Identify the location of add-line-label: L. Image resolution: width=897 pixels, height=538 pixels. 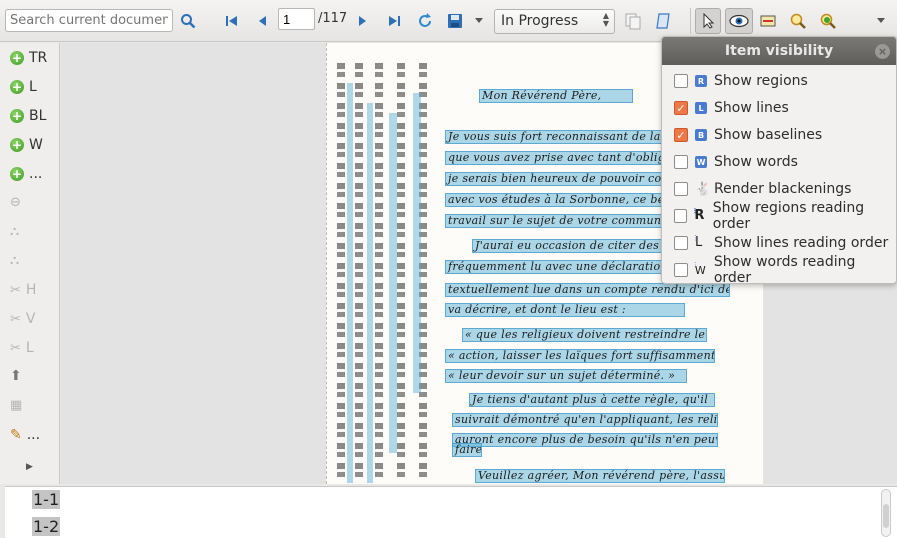
(33, 87).